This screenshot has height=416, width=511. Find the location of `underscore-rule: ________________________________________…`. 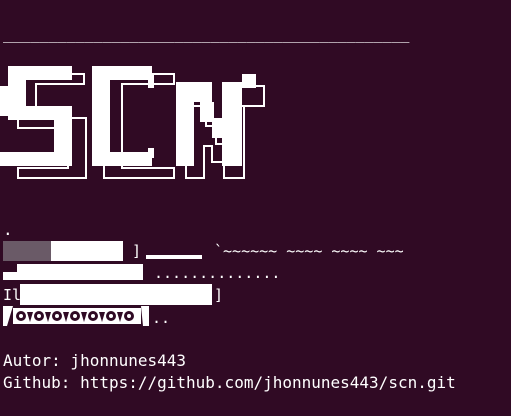

underscore-rule: ________________________________________… is located at coordinates (206, 34).